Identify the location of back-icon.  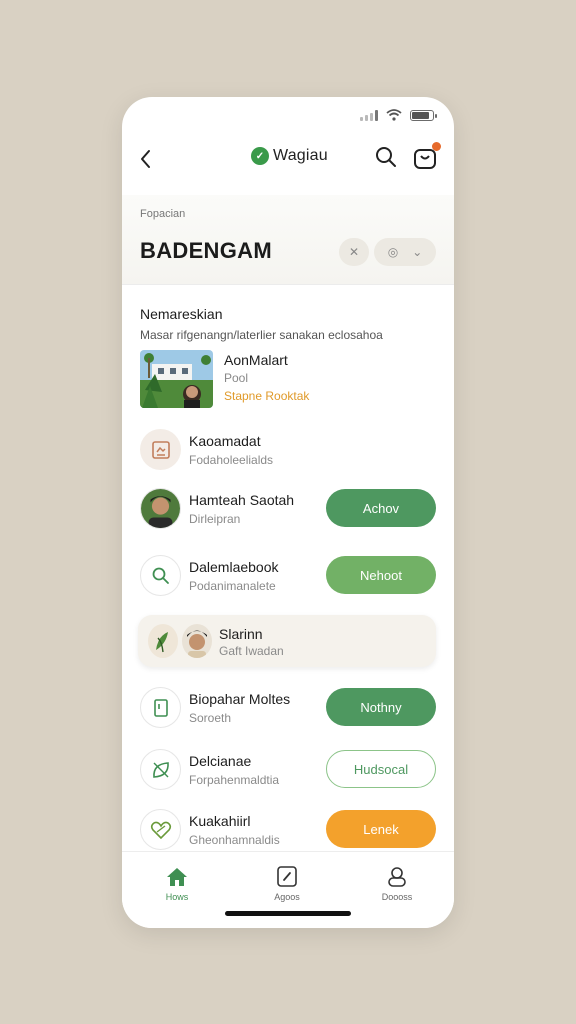
(146, 159).